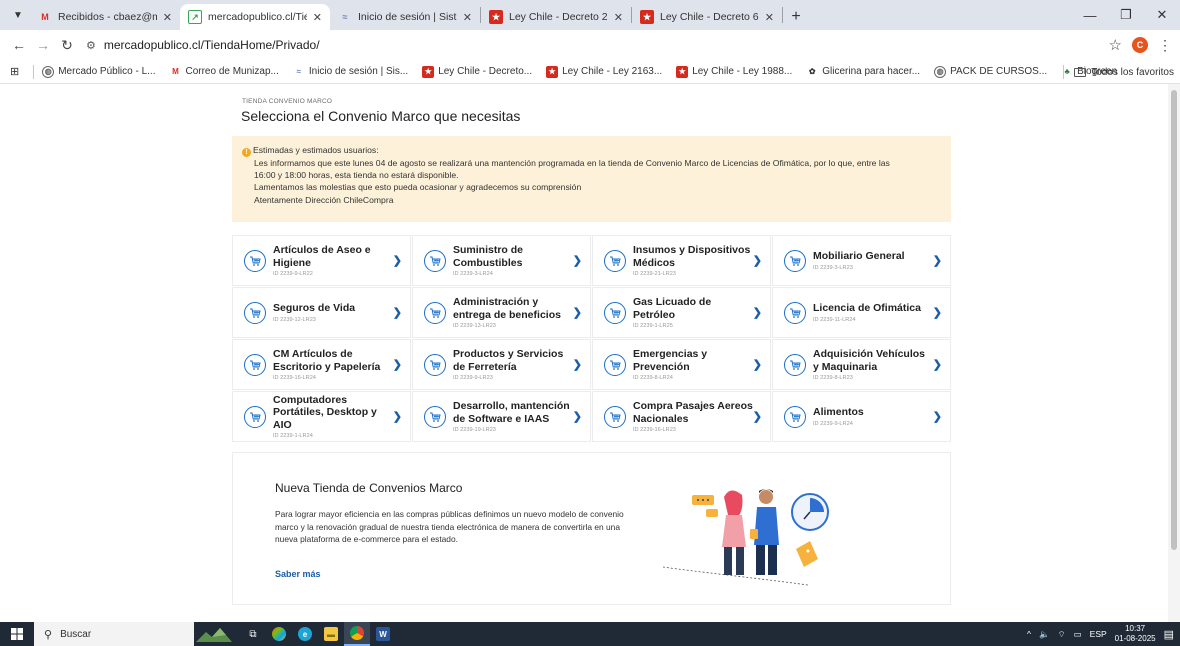 This screenshot has width=1180, height=646. Describe the element at coordinates (1090, 15) in the screenshot. I see `minimize-icon: —` at that location.